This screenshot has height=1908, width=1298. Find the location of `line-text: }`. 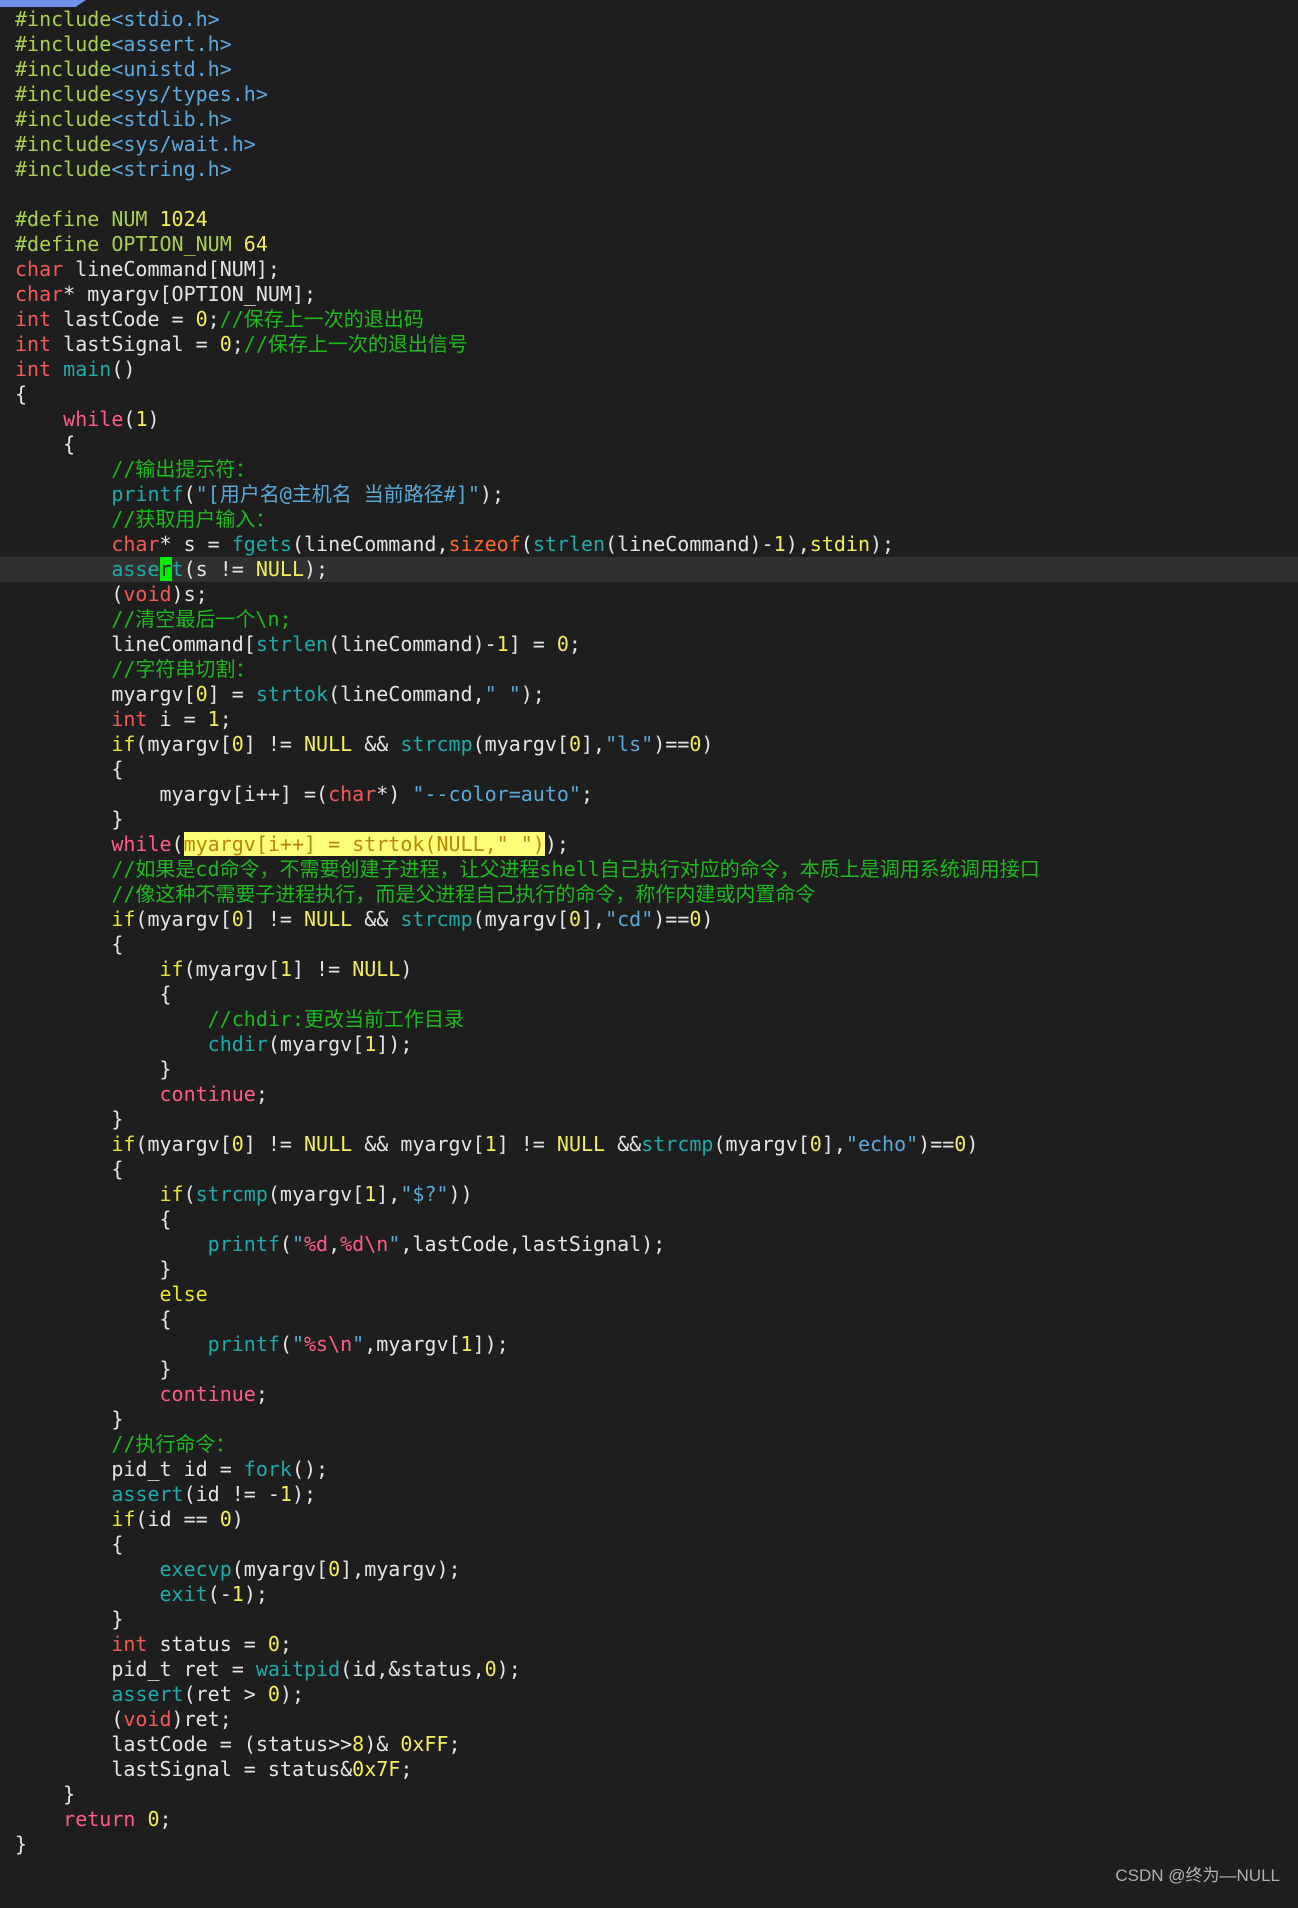

line-text: } is located at coordinates (45, 1794).